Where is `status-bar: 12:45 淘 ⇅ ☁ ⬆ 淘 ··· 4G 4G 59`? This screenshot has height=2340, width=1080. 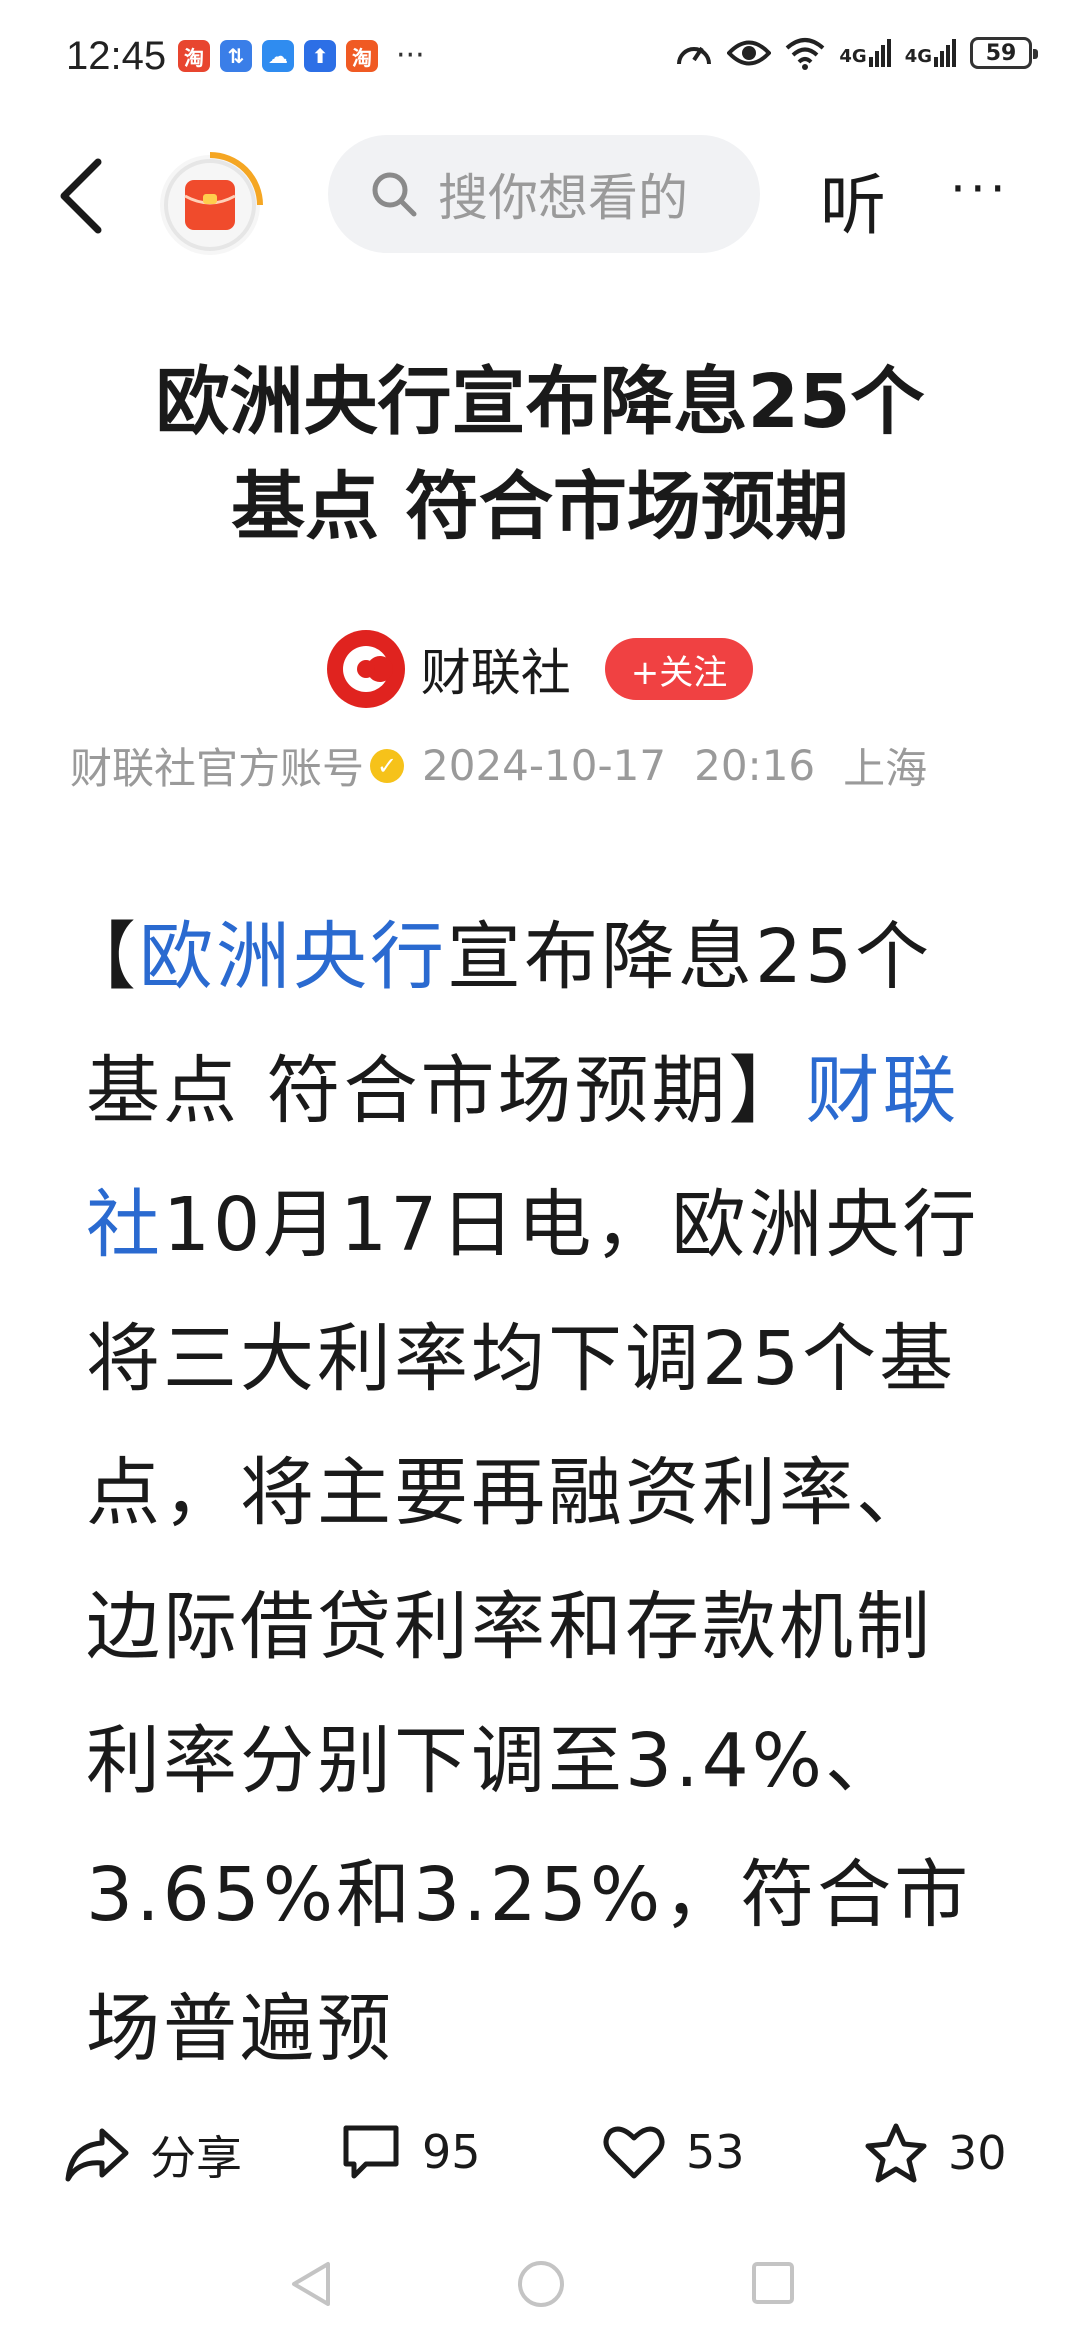 status-bar: 12:45 淘 ⇅ ☁ ⬆ 淘 ··· 4G 4G 59 is located at coordinates (540, 60).